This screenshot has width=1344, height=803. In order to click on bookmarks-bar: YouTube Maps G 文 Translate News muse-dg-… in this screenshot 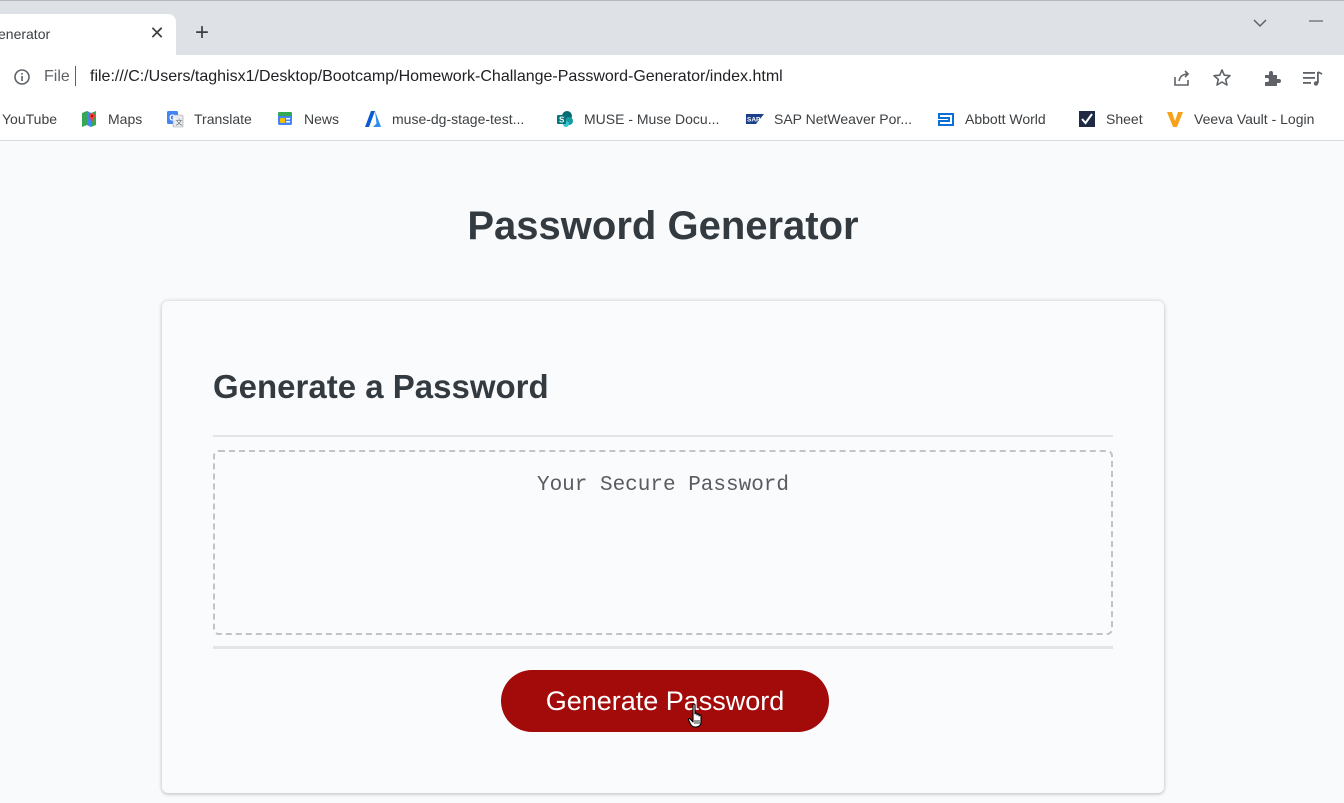, I will do `click(672, 120)`.